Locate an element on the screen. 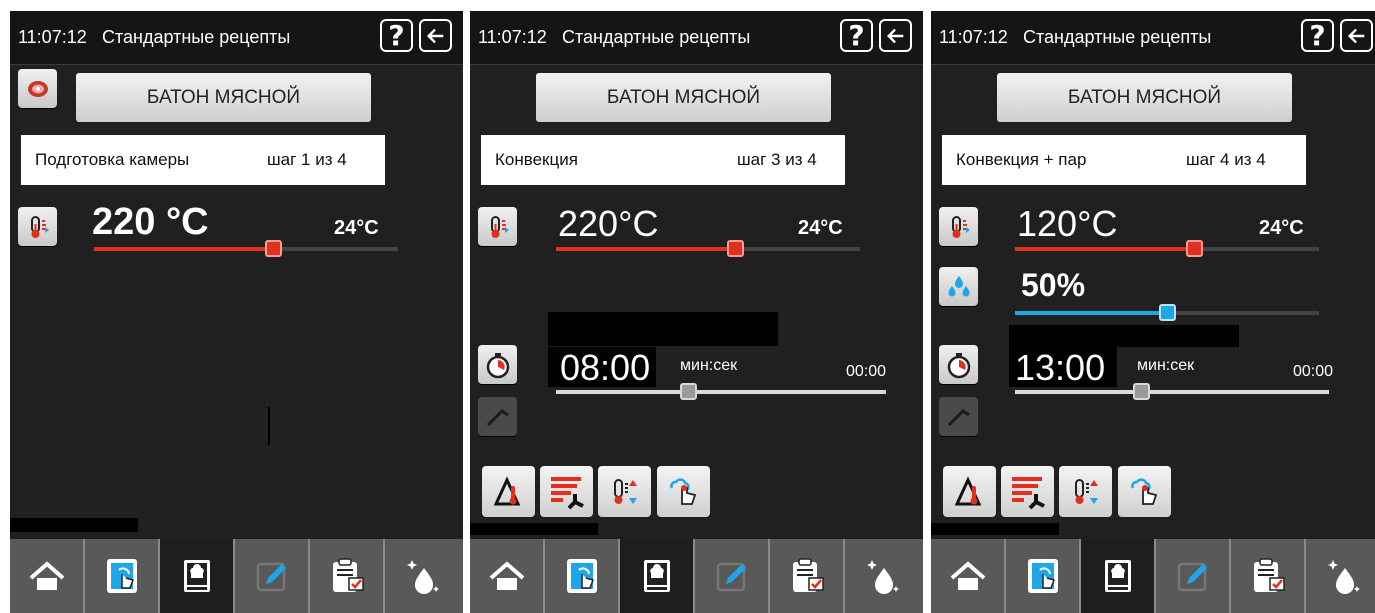 The image size is (1375, 613). humidity-slider is located at coordinates (1167, 312).